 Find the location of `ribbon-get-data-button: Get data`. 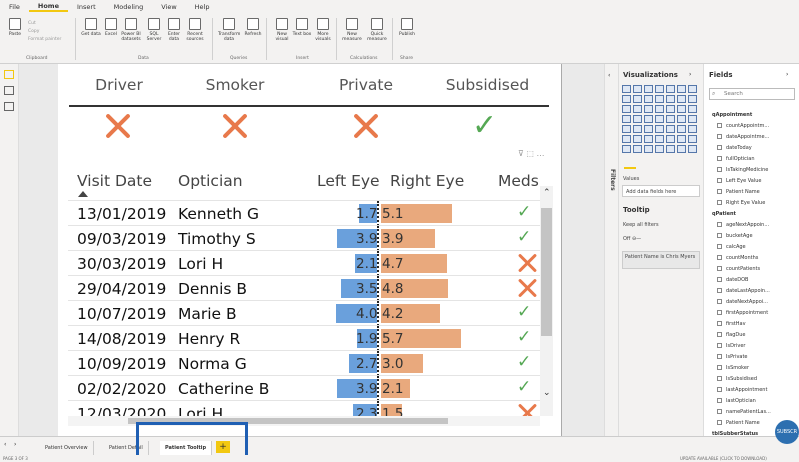

ribbon-get-data-button: Get data is located at coordinates (91, 27).